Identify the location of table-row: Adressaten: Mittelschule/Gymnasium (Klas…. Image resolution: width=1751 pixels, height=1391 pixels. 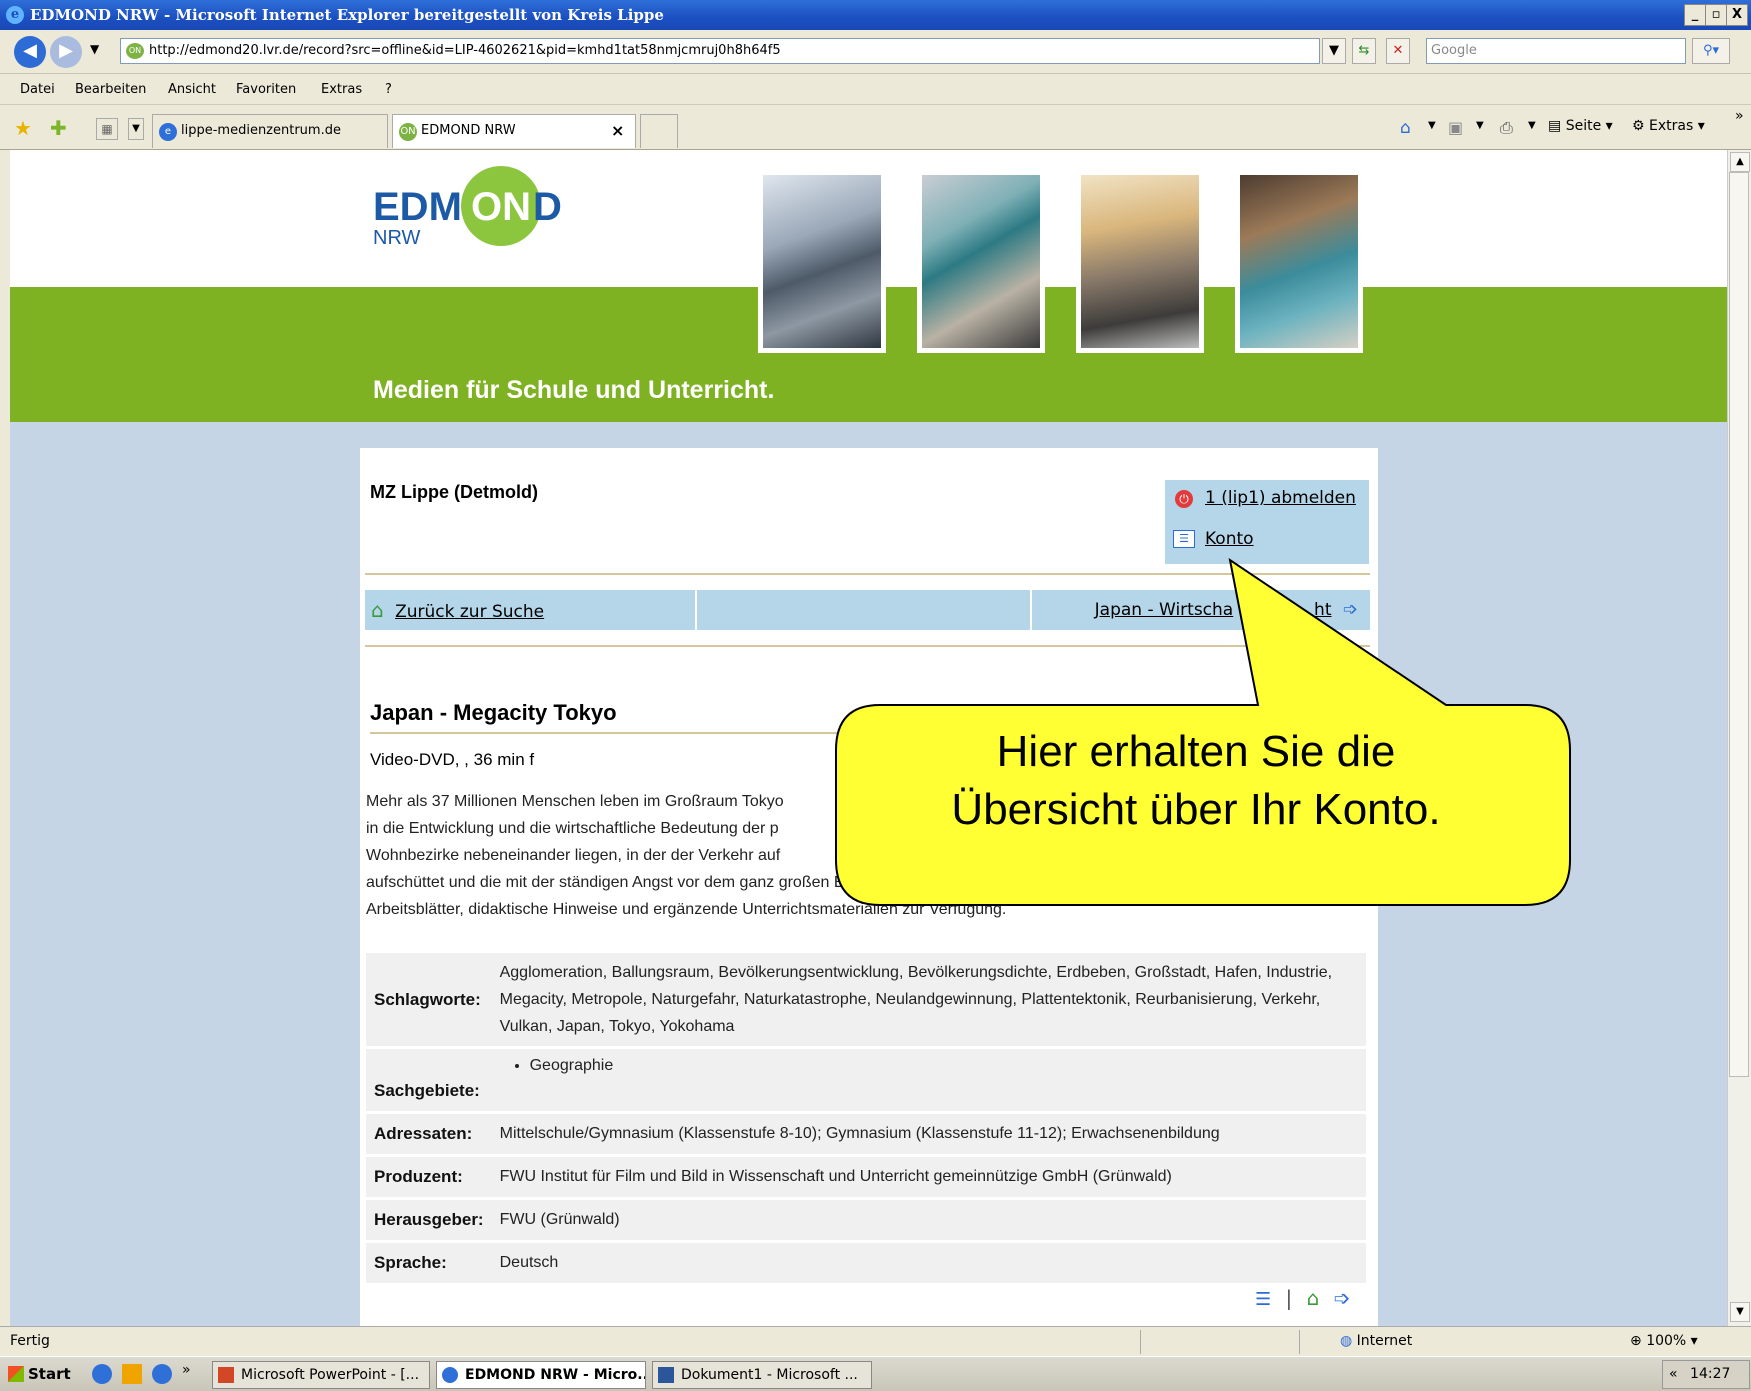
(866, 1134).